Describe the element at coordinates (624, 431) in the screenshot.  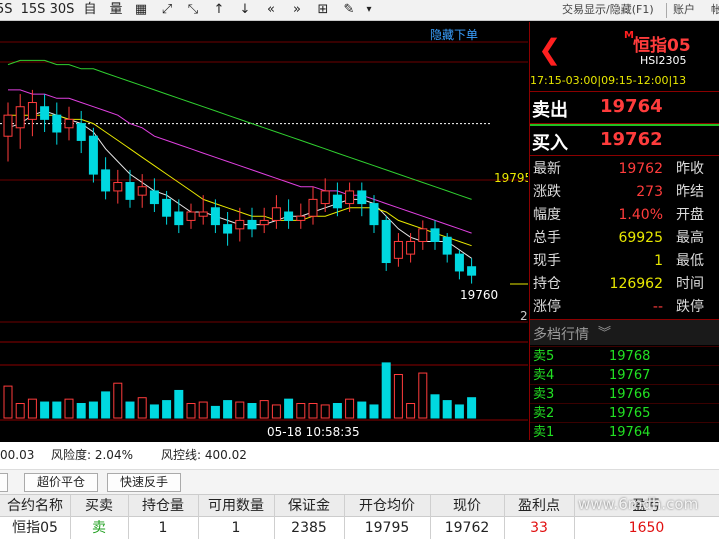
I see `depth-row: 卖1 19764` at that location.